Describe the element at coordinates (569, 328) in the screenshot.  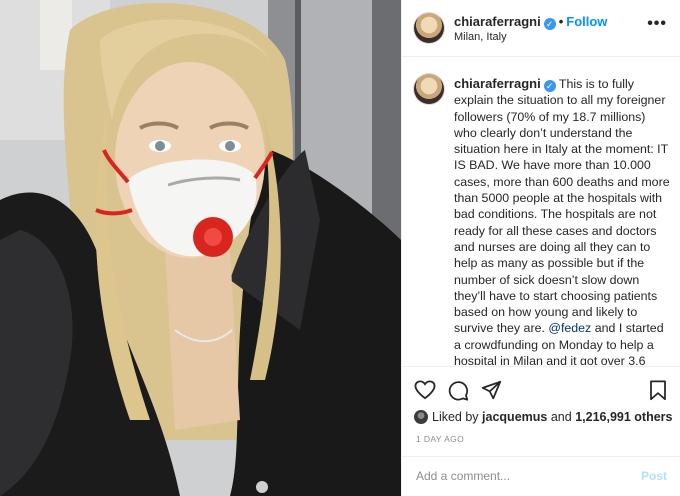
I see `caption-mention-link: @fedez` at that location.